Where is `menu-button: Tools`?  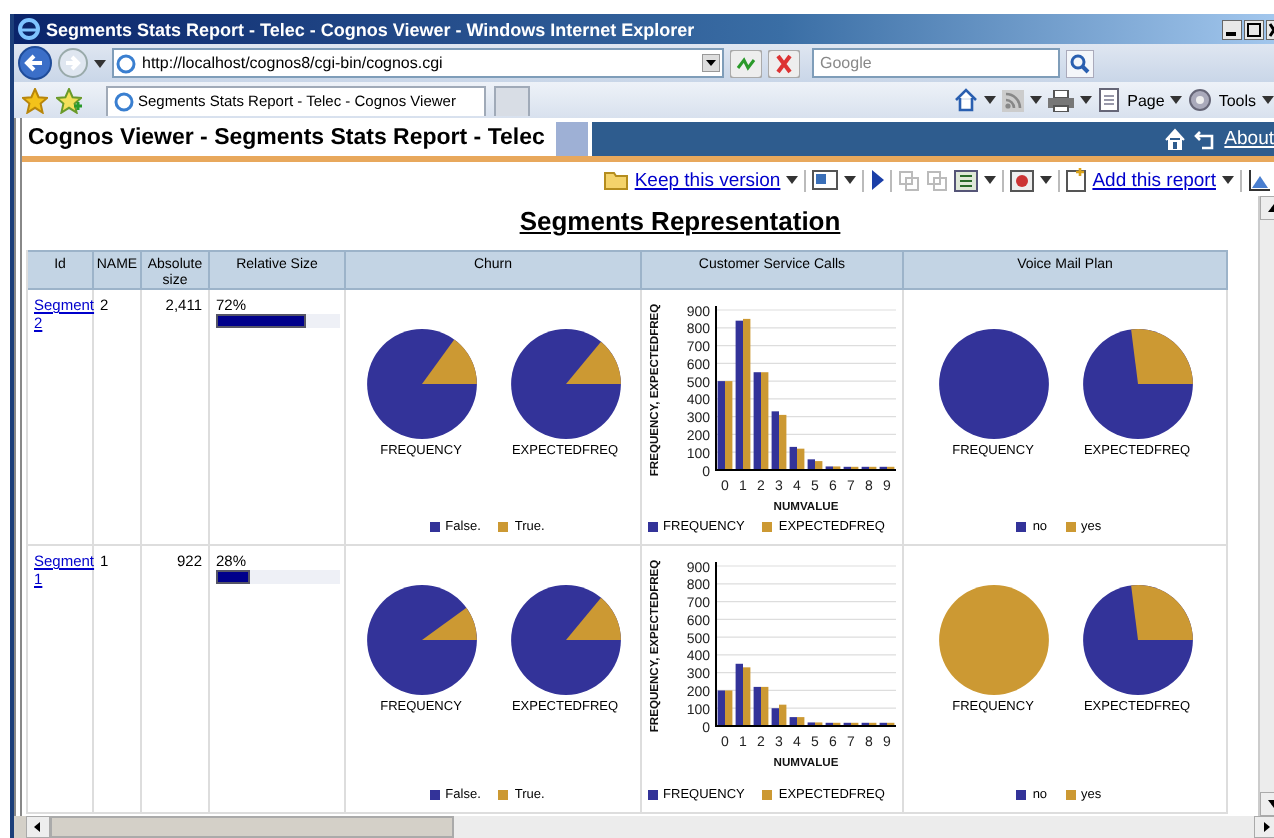 menu-button: Tools is located at coordinates (1237, 100).